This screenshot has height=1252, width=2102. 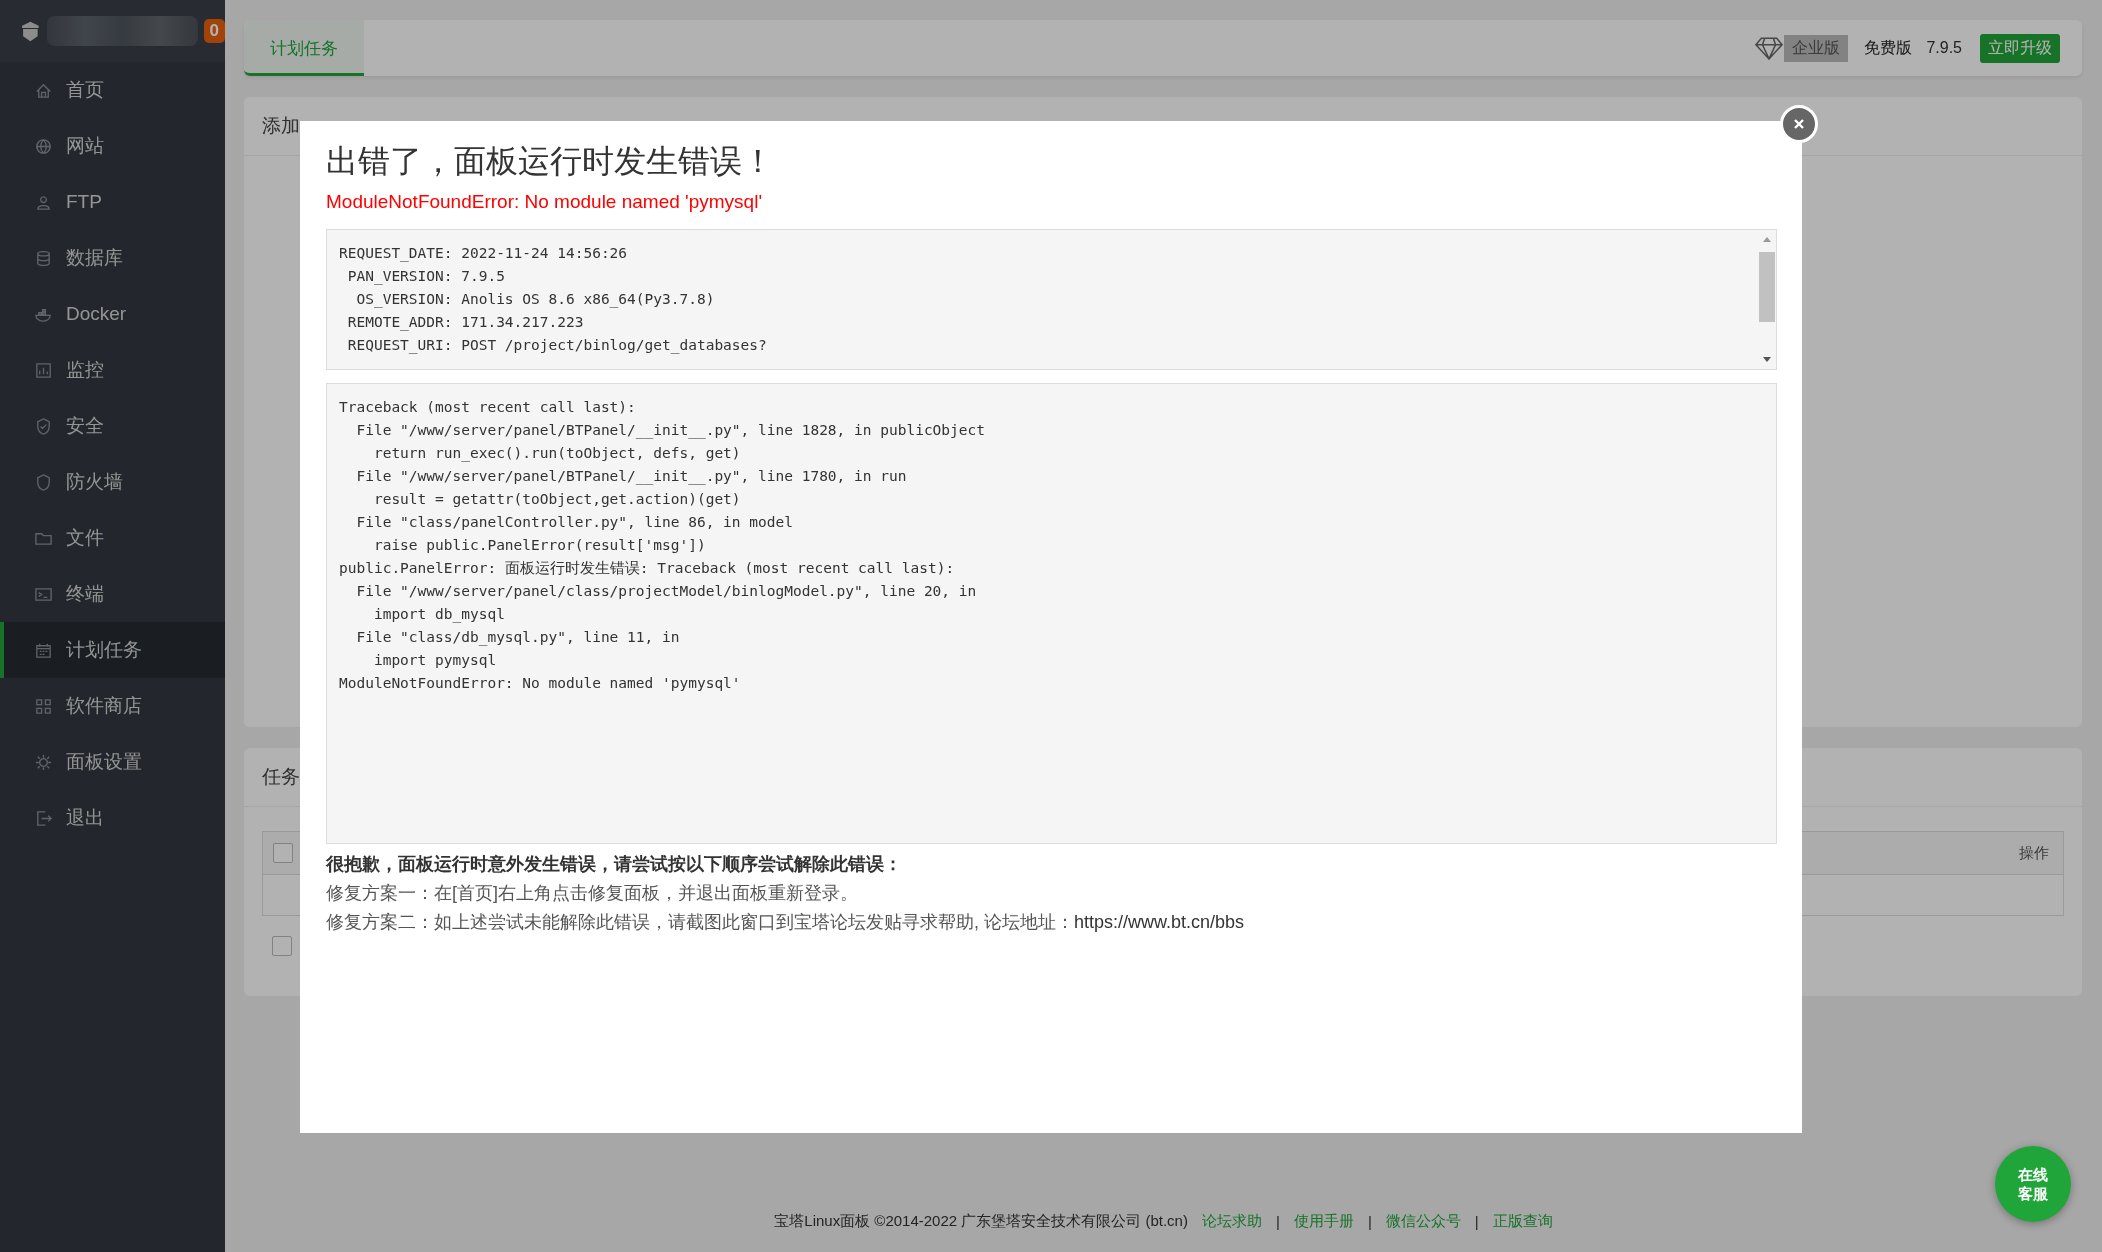 What do you see at coordinates (666, 591) in the screenshot?
I see `code-line: File "/www/server/panel/class/projectModel/binlogModel.py", line 20, in` at bounding box center [666, 591].